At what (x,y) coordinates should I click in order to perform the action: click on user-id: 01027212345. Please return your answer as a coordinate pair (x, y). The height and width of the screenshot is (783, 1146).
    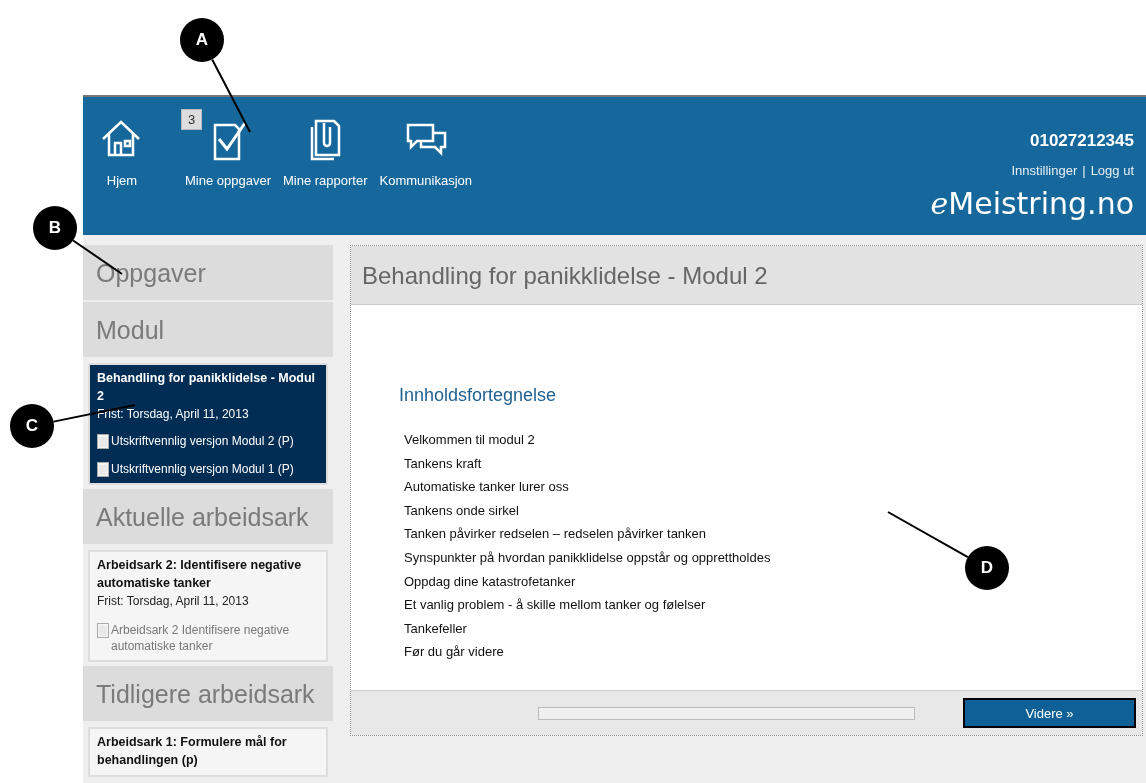
    Looking at the image, I should click on (1082, 141).